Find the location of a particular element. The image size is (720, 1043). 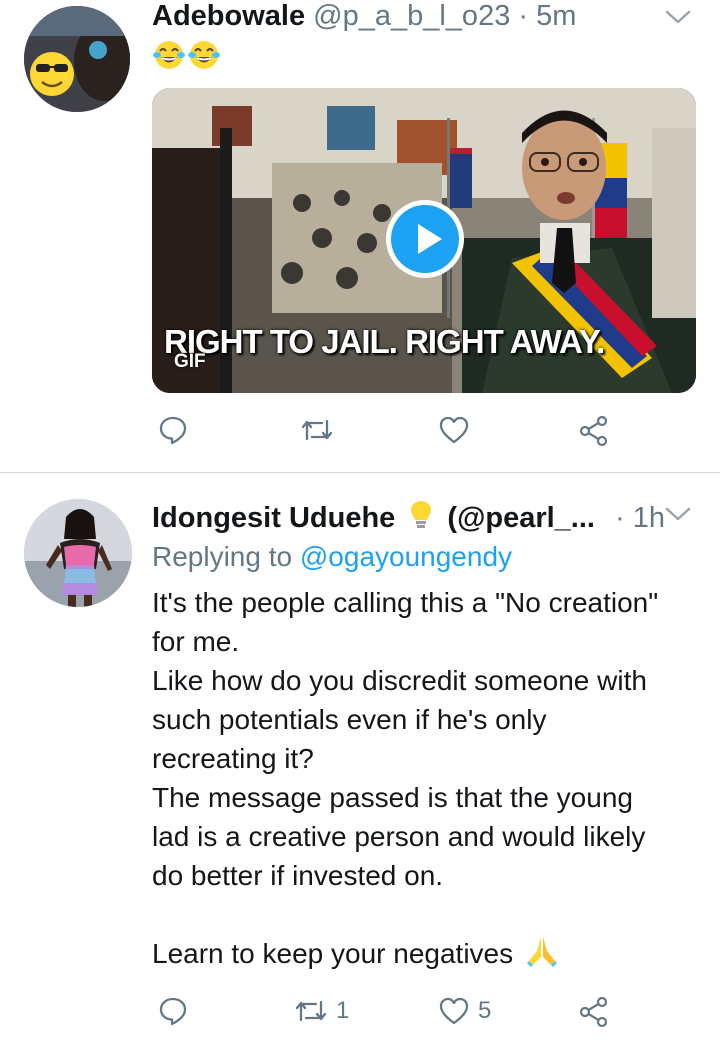

play-button is located at coordinates (425, 239).